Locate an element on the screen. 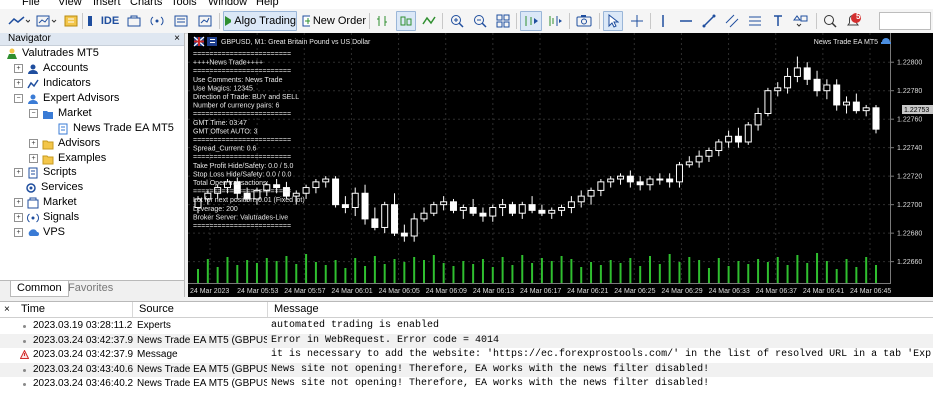  ide-button: IDE is located at coordinates (110, 21).